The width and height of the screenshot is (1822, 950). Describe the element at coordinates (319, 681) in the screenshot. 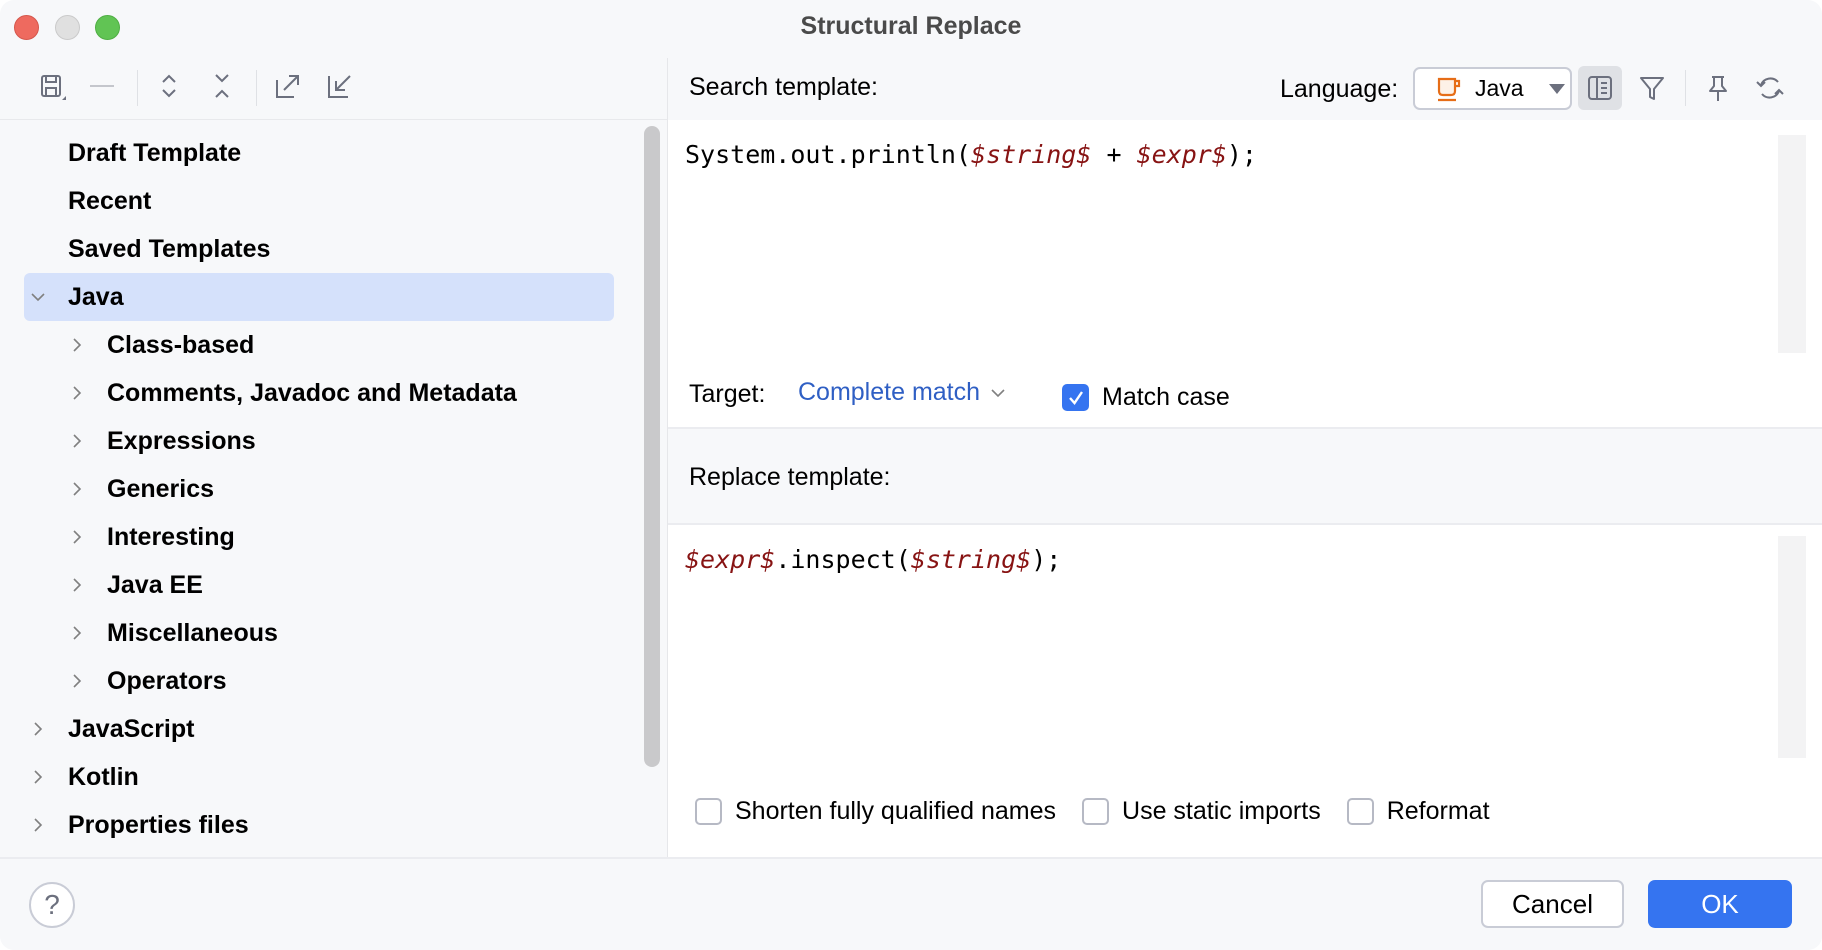

I see `tree-item: Operators` at that location.